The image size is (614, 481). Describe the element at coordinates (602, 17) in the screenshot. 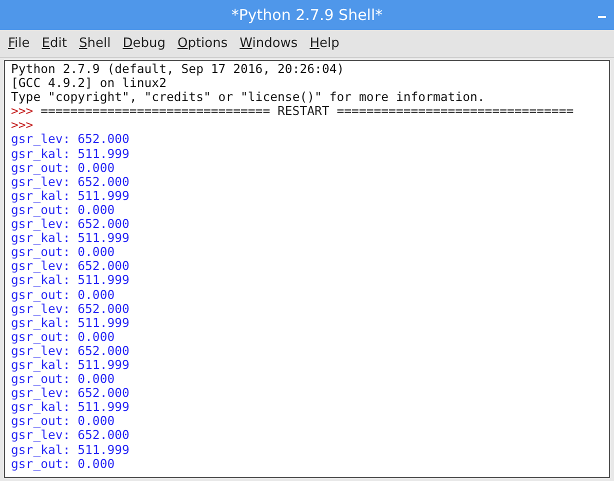

I see `minimize-icon` at that location.